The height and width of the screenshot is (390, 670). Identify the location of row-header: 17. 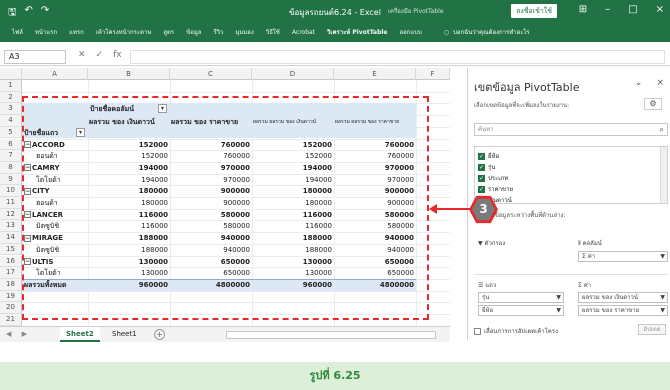
(11, 273).